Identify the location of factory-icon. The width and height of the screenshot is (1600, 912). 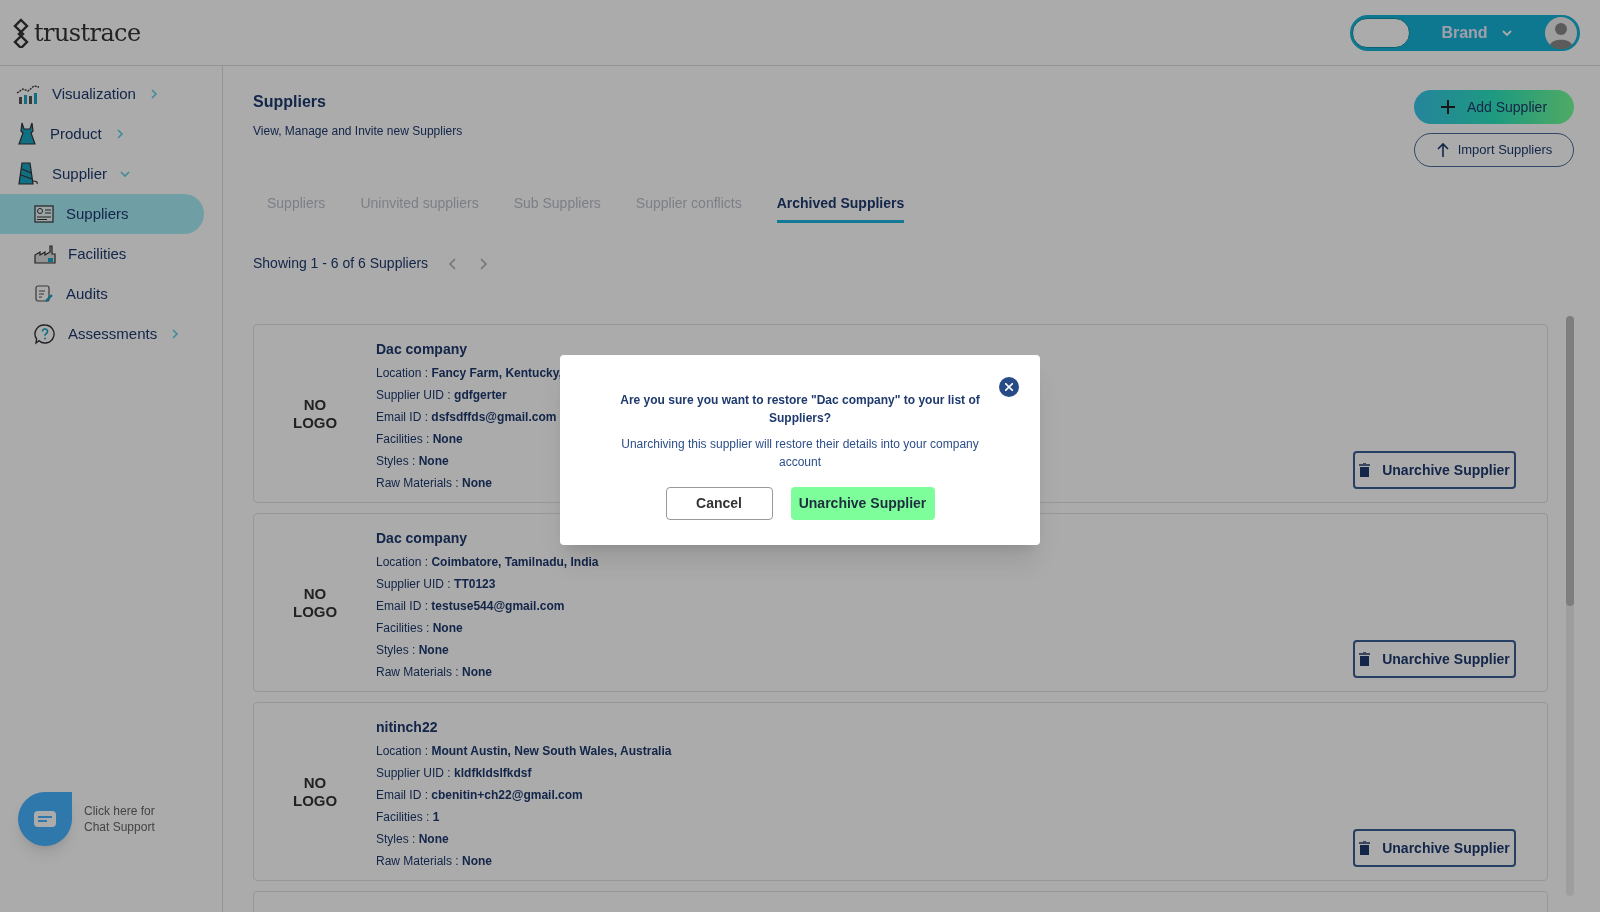
(45, 254).